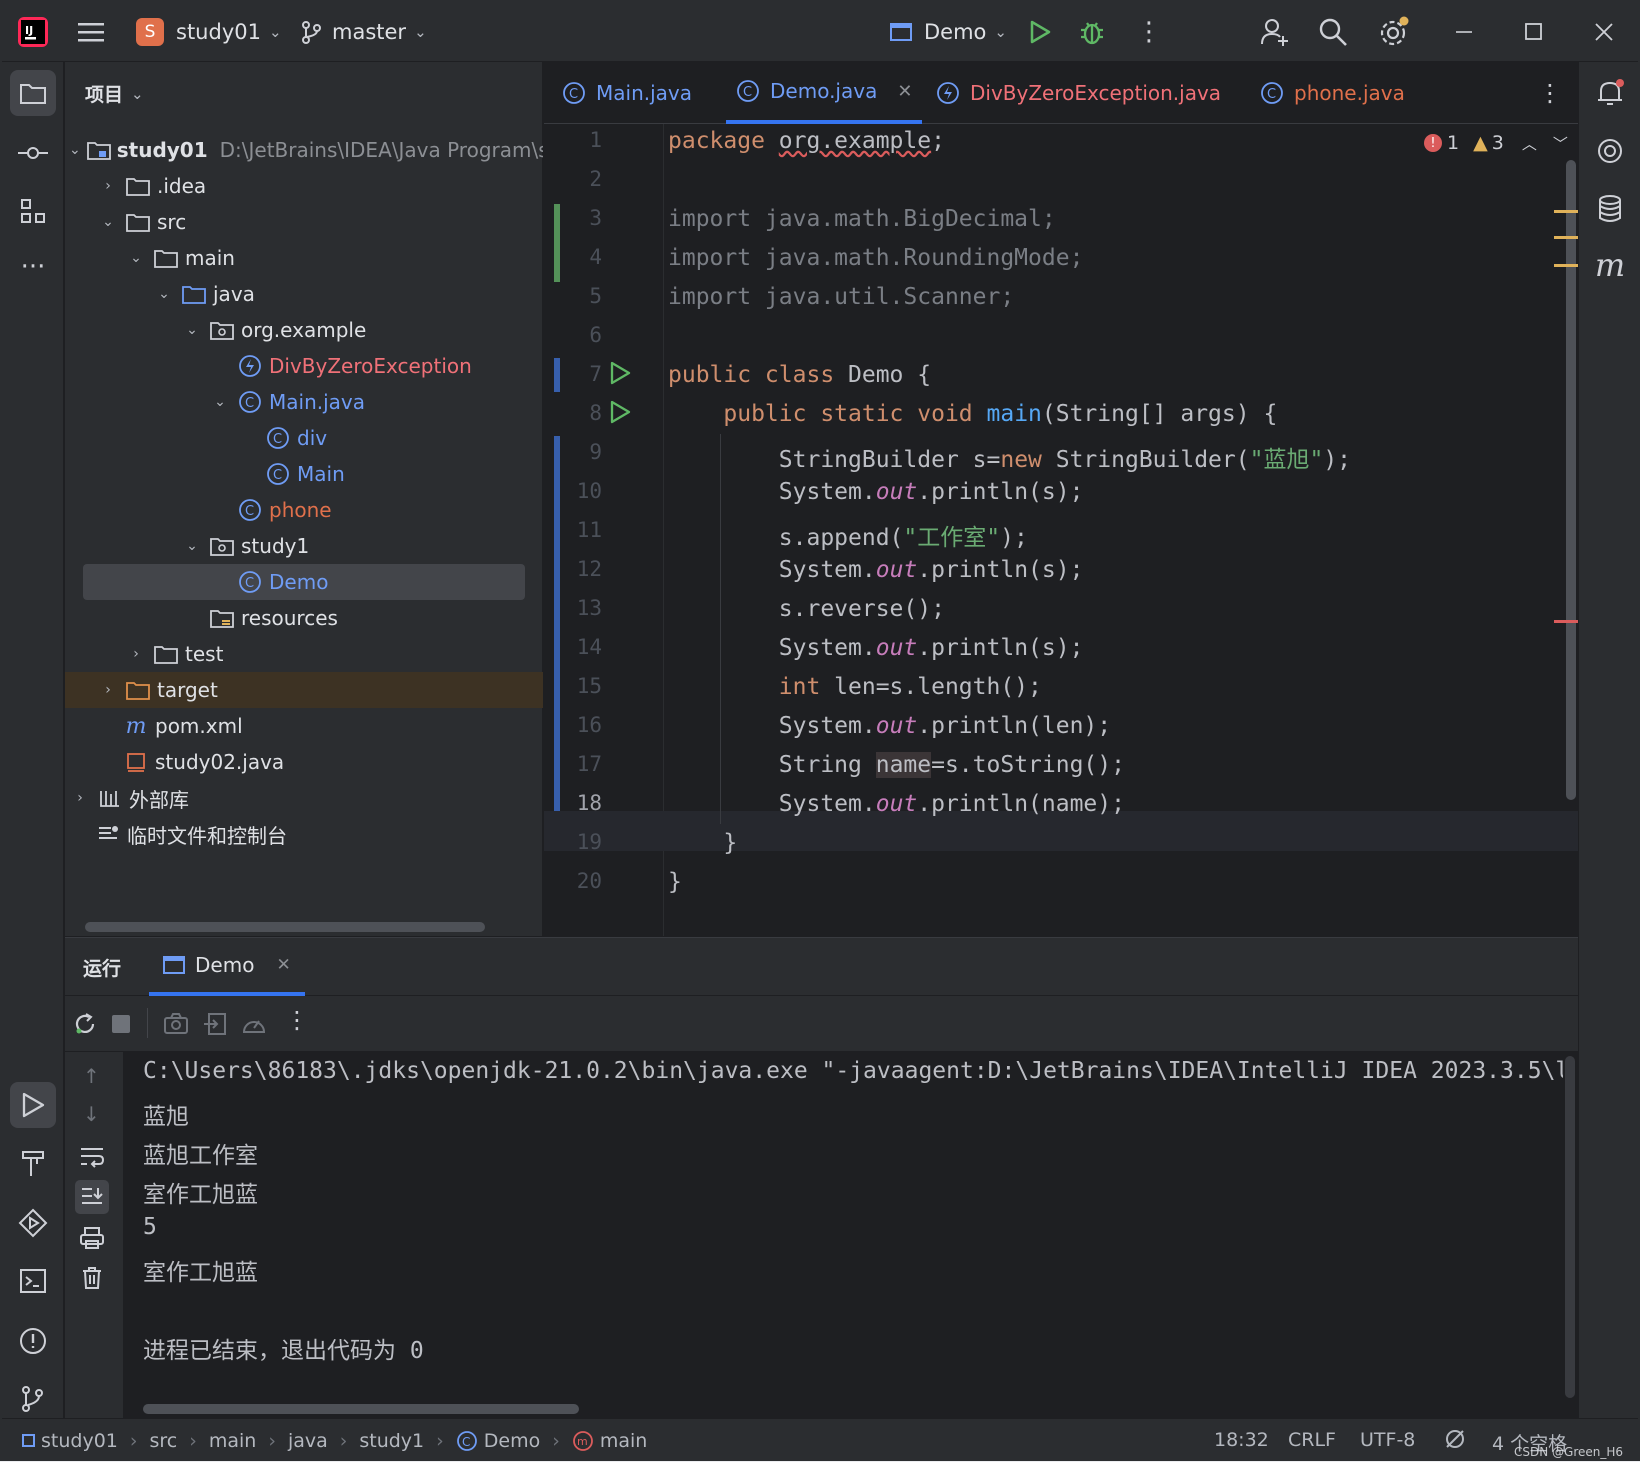 The image size is (1640, 1462). What do you see at coordinates (304, 654) in the screenshot?
I see `tree-item-test: › test` at bounding box center [304, 654].